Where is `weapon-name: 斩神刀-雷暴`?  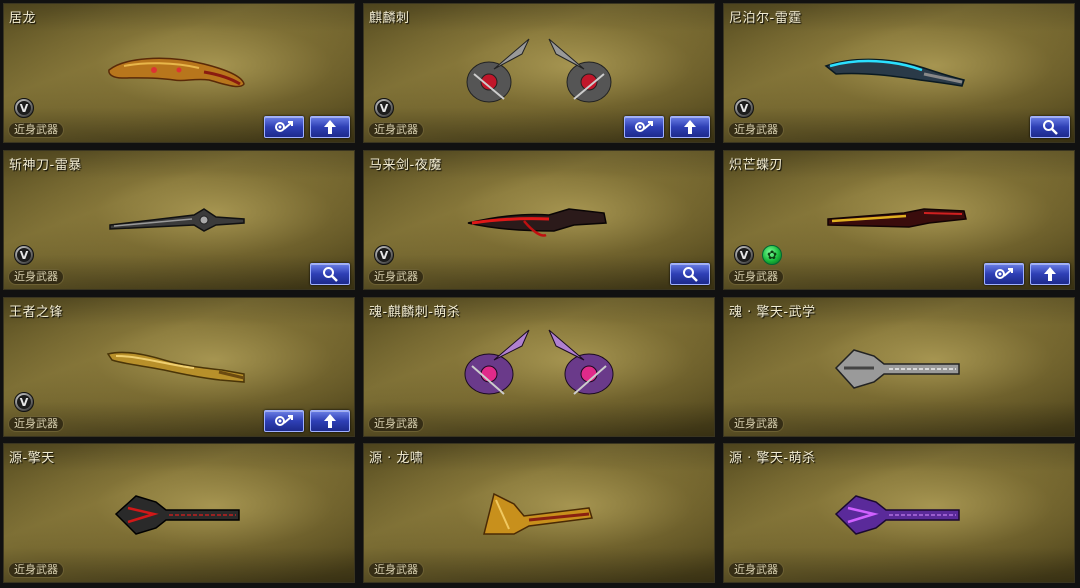 weapon-name: 斩神刀-雷暴 is located at coordinates (45, 165).